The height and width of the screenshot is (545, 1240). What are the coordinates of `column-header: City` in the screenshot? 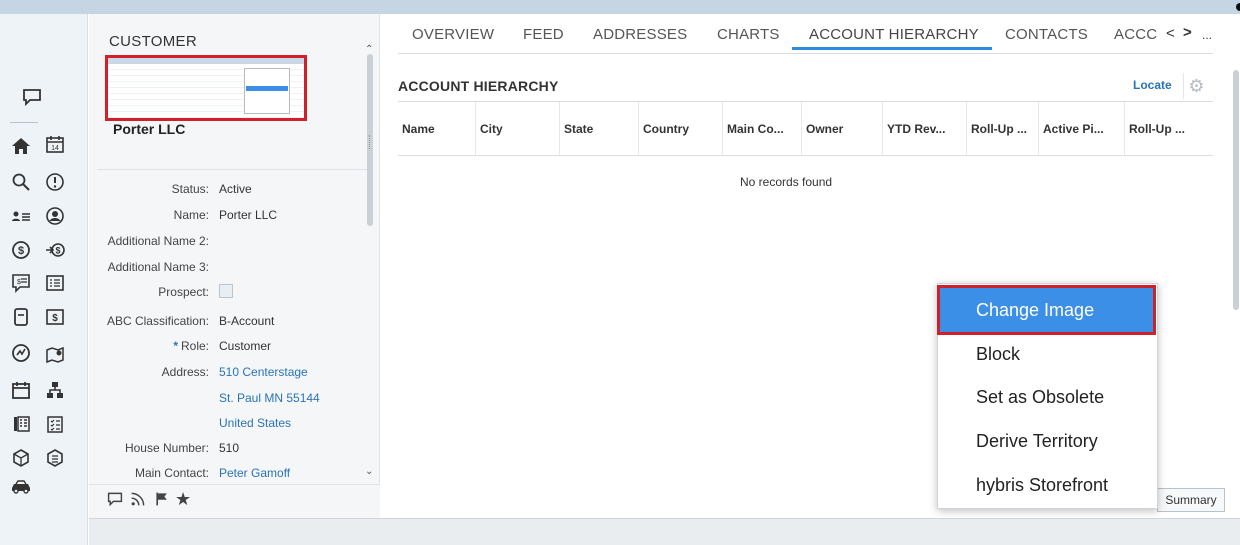 It's located at (518, 128).